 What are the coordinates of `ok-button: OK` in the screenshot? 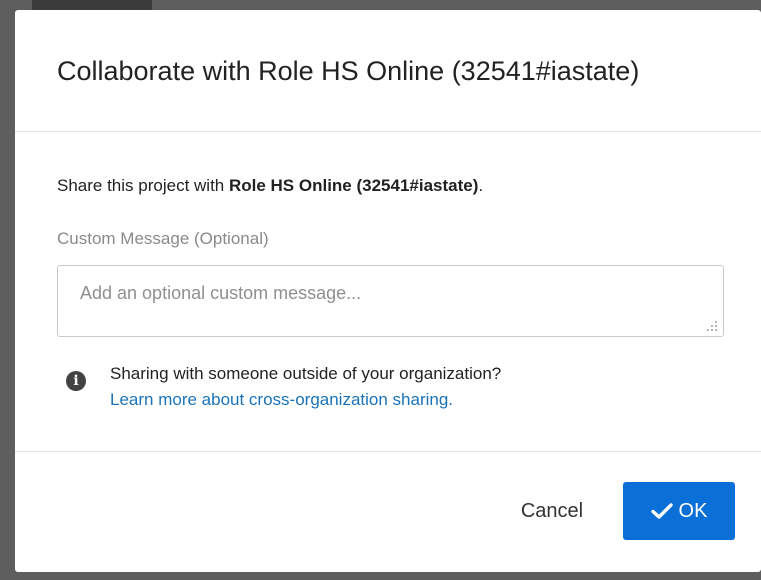 It's located at (679, 511).